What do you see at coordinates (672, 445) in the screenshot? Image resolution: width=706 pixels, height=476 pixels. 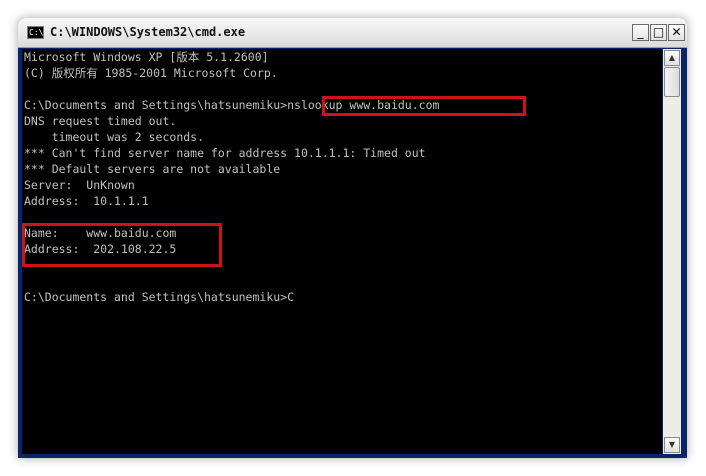 I see `scroll-down-button: ▼` at bounding box center [672, 445].